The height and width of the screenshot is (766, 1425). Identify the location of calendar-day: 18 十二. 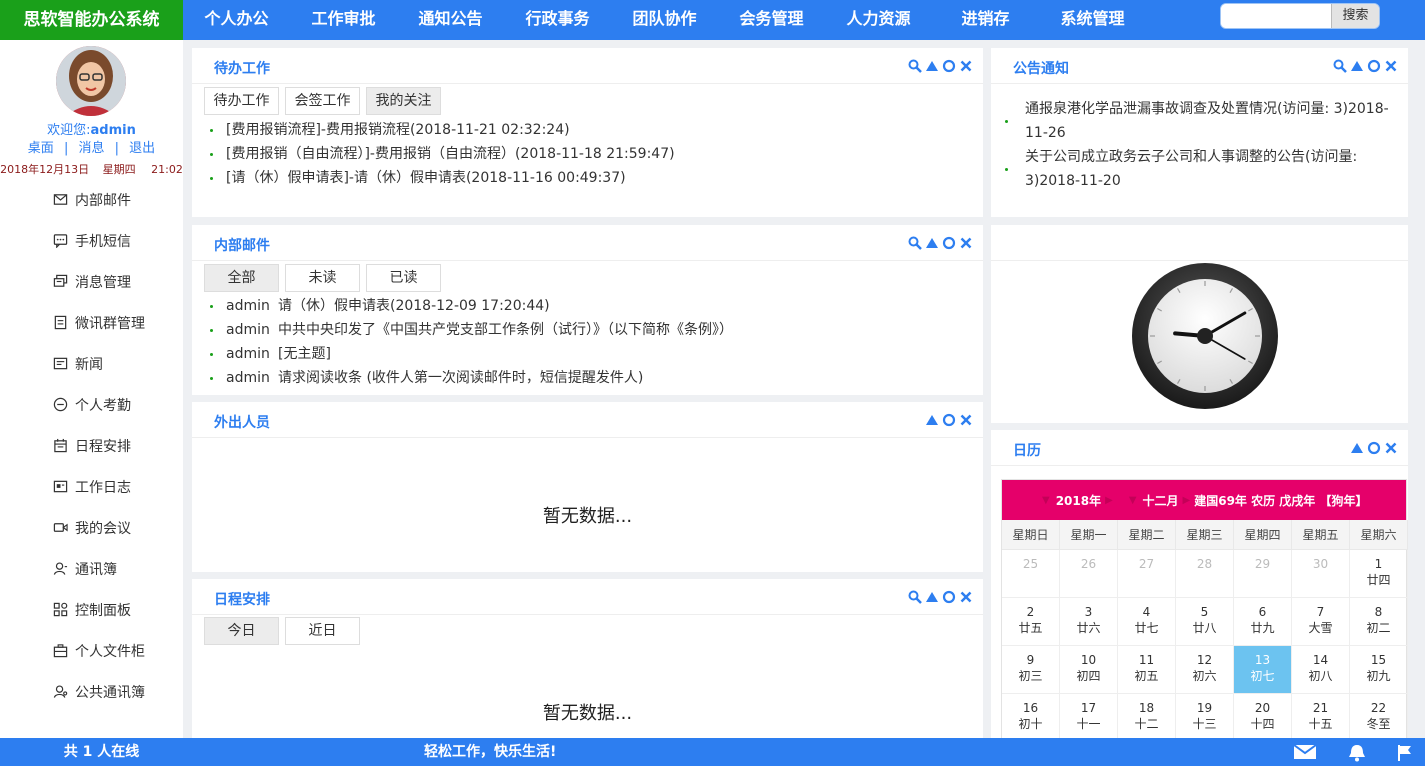
(1147, 718).